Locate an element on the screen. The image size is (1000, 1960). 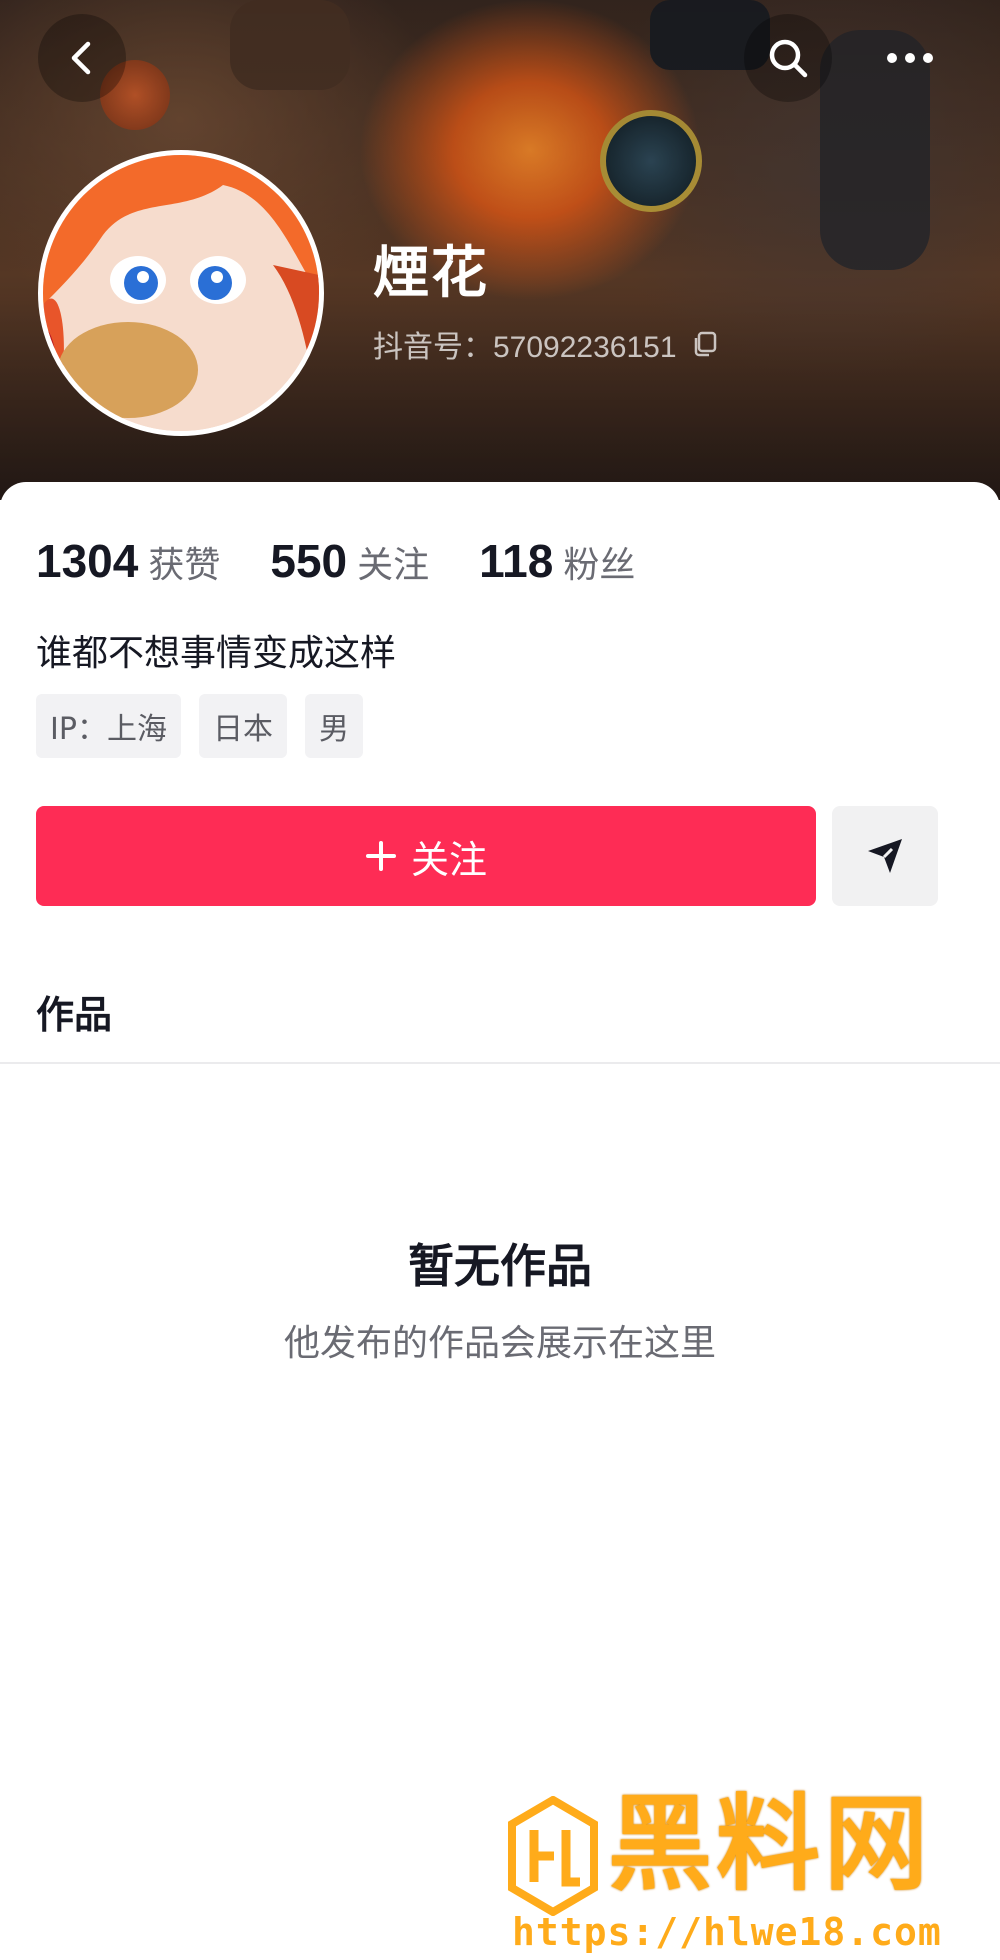
avatar-image is located at coordinates (181, 293).